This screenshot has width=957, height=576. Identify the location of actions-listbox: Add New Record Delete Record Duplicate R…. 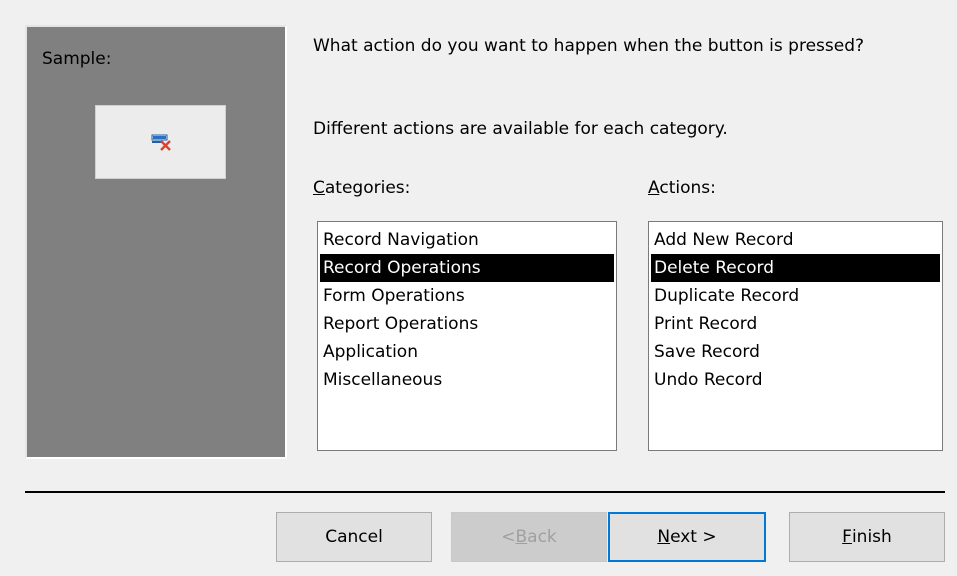
(795, 336).